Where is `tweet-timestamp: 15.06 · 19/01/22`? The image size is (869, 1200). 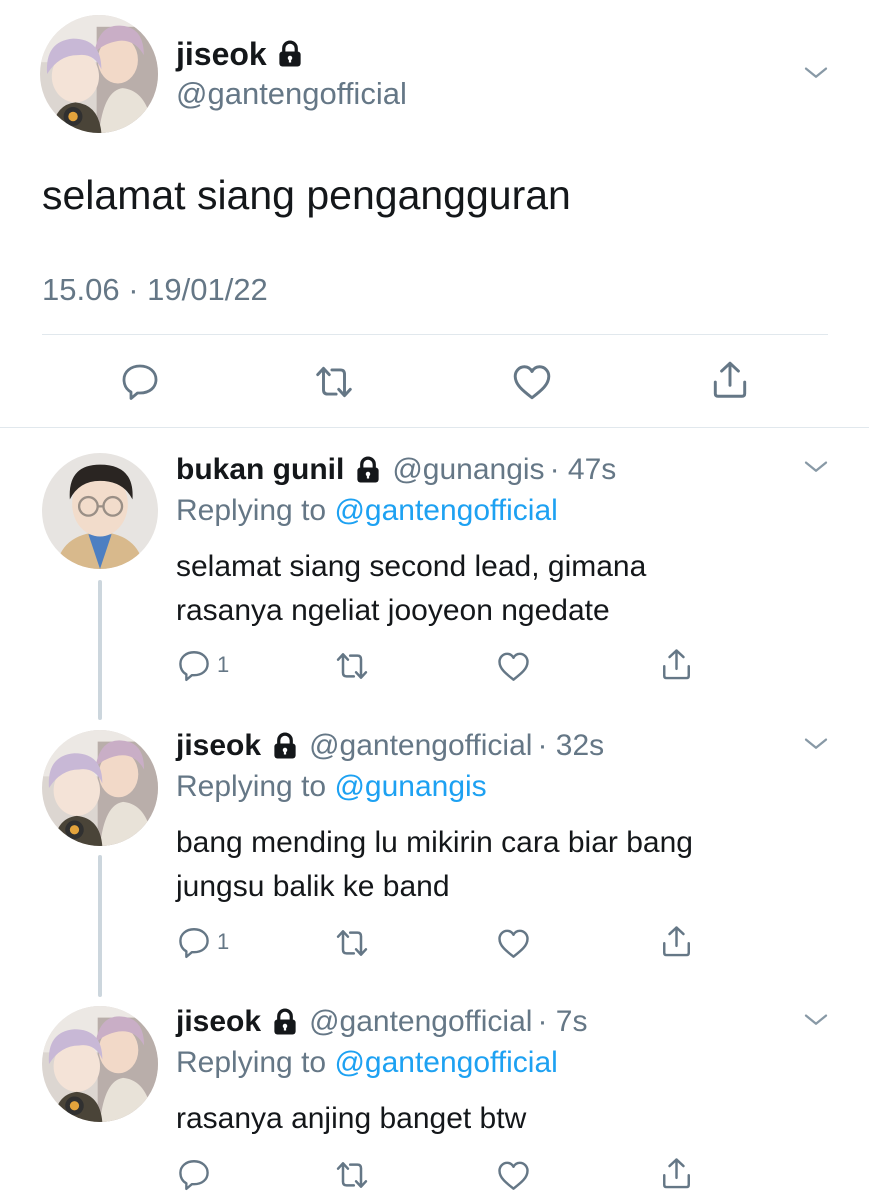
tweet-timestamp: 15.06 · 19/01/22 is located at coordinates (155, 289).